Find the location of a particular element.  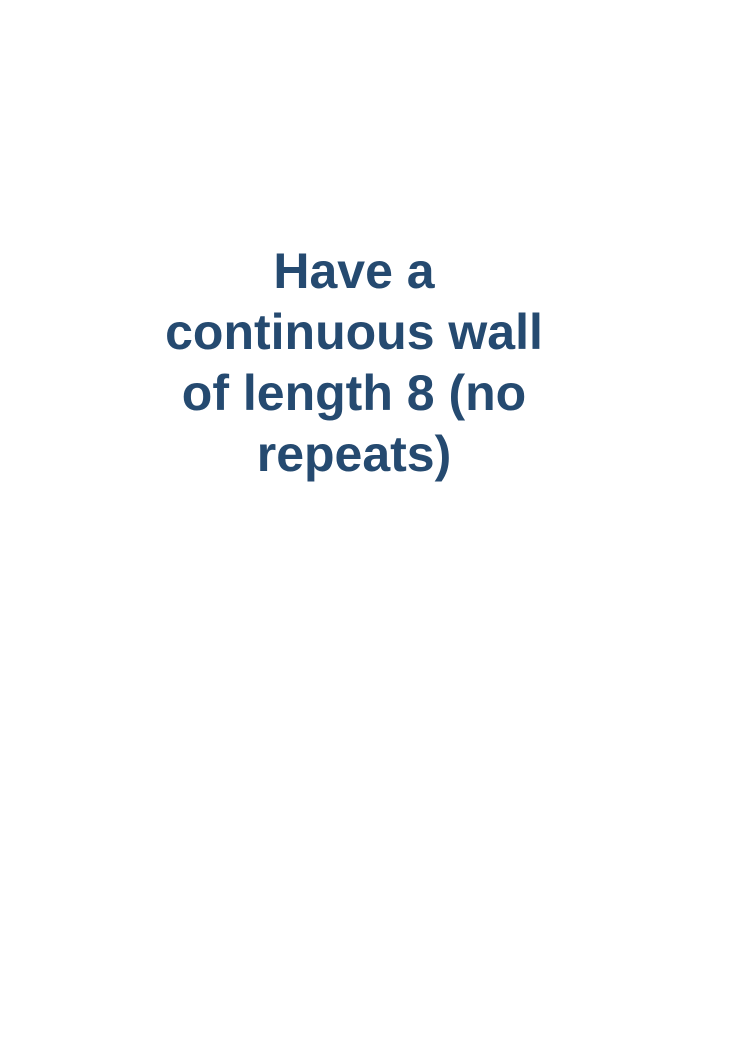

card-statement-line-3: of length 8 (no is located at coordinates (354, 393).